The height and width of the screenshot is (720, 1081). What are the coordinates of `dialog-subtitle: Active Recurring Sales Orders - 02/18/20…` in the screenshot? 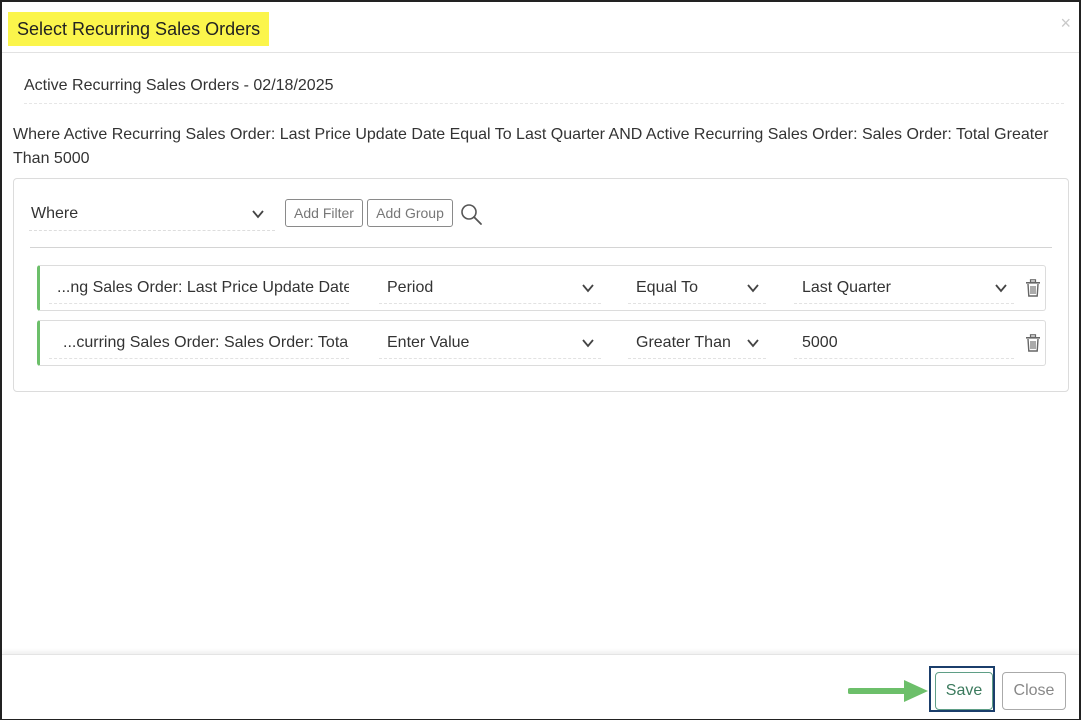 It's located at (544, 90).